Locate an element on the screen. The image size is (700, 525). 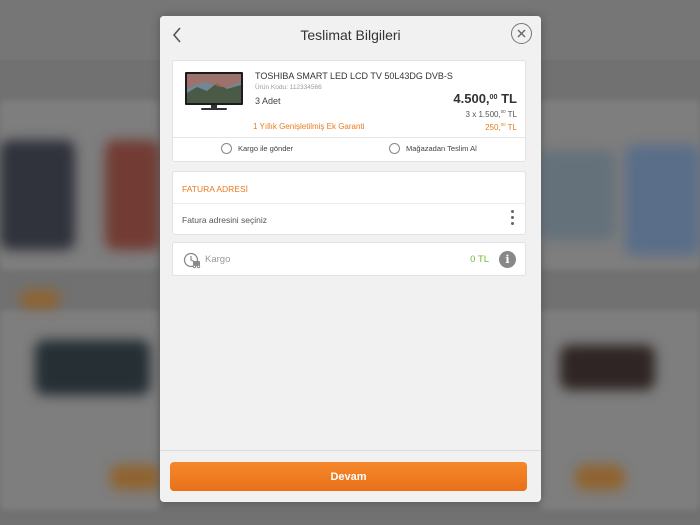
store-pickup-radio: Mağazadan Teslim Al is located at coordinates (433, 148).